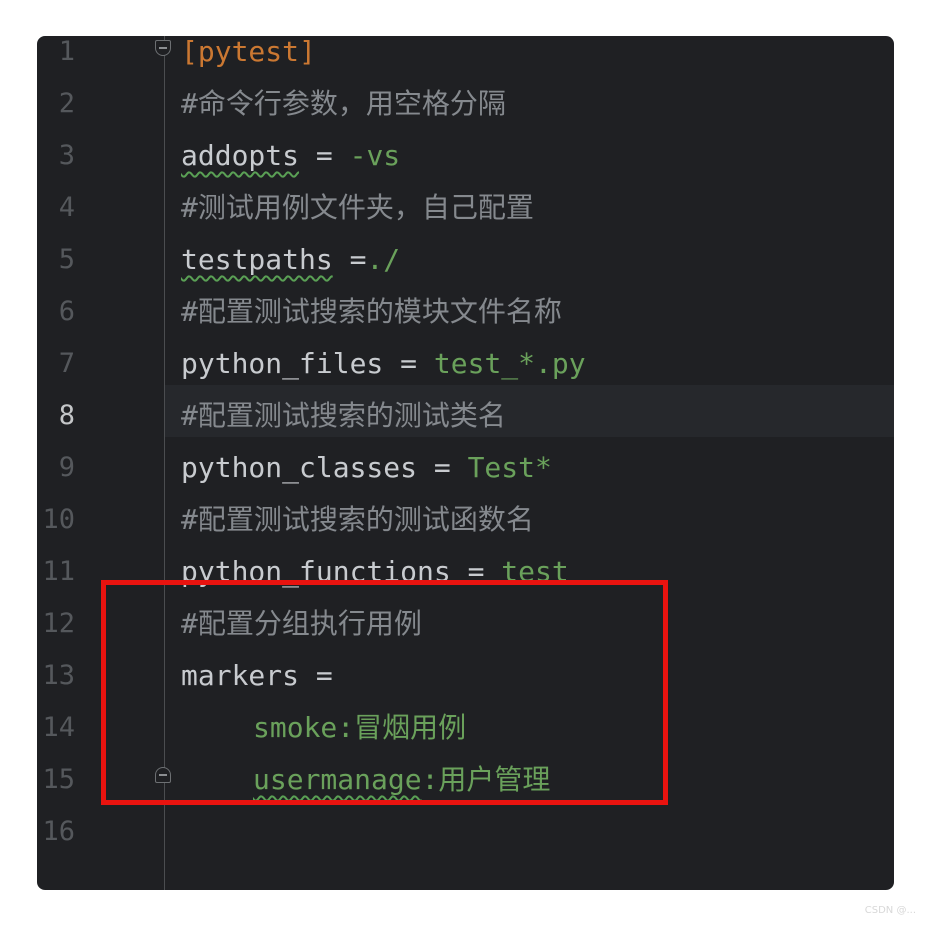  I want to click on code-text: #配置测试搜索的测试函数名, so click(357, 520).